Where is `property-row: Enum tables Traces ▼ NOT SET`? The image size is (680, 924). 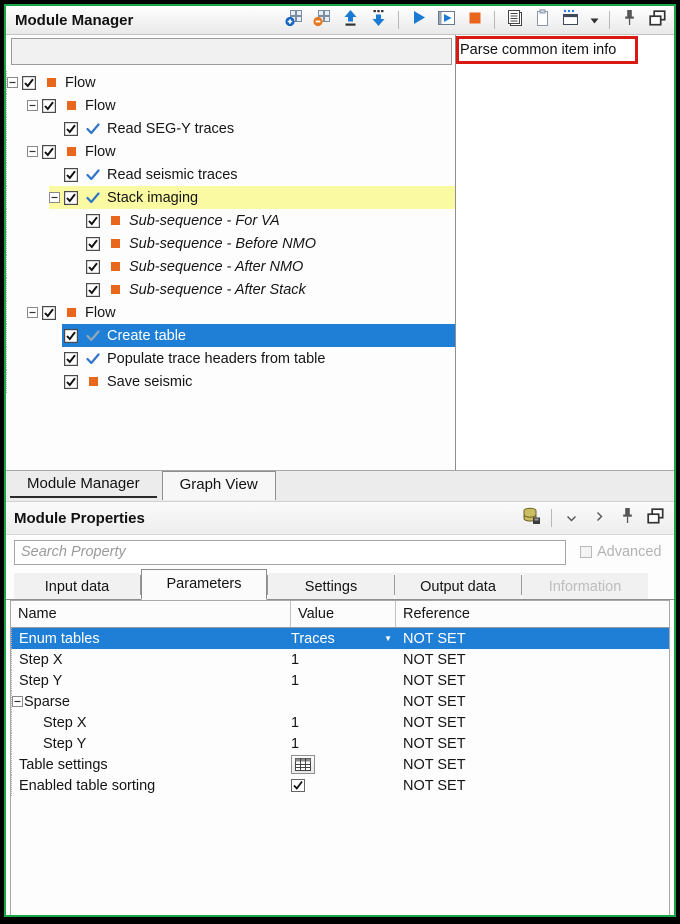 property-row: Enum tables Traces ▼ NOT SET is located at coordinates (340, 638).